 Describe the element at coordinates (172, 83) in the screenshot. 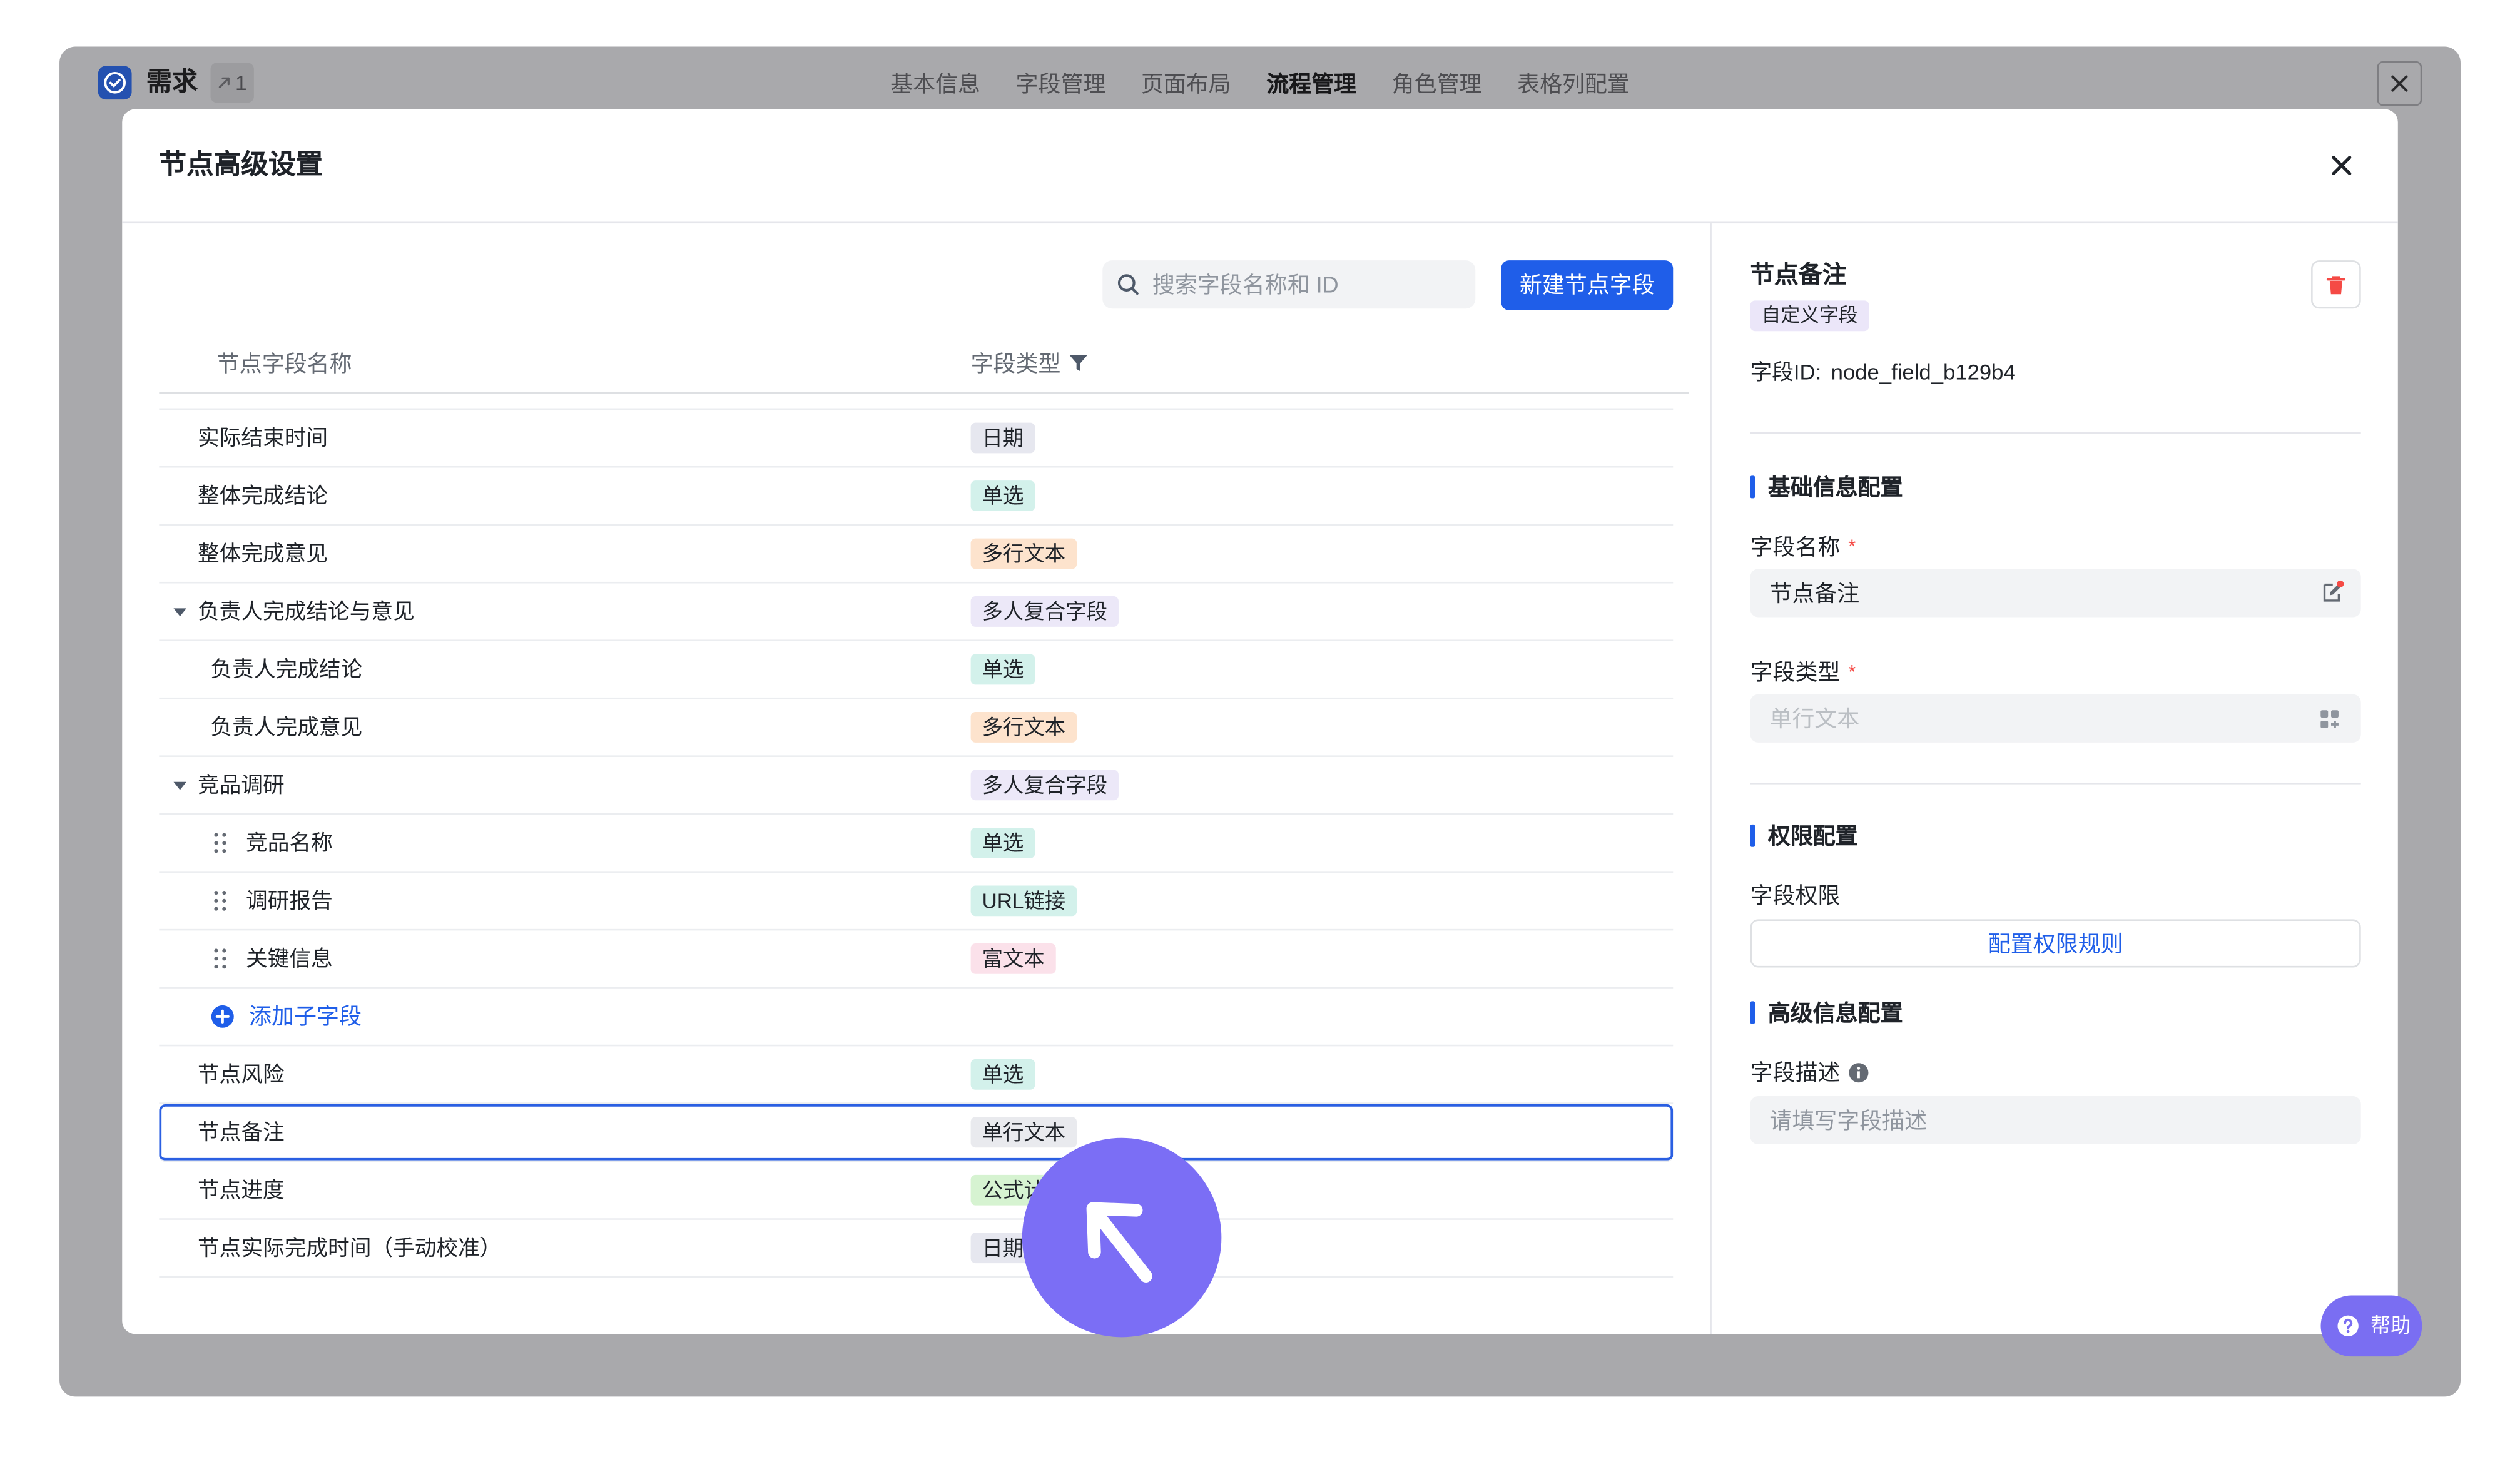

I see `app-title: 需求` at that location.